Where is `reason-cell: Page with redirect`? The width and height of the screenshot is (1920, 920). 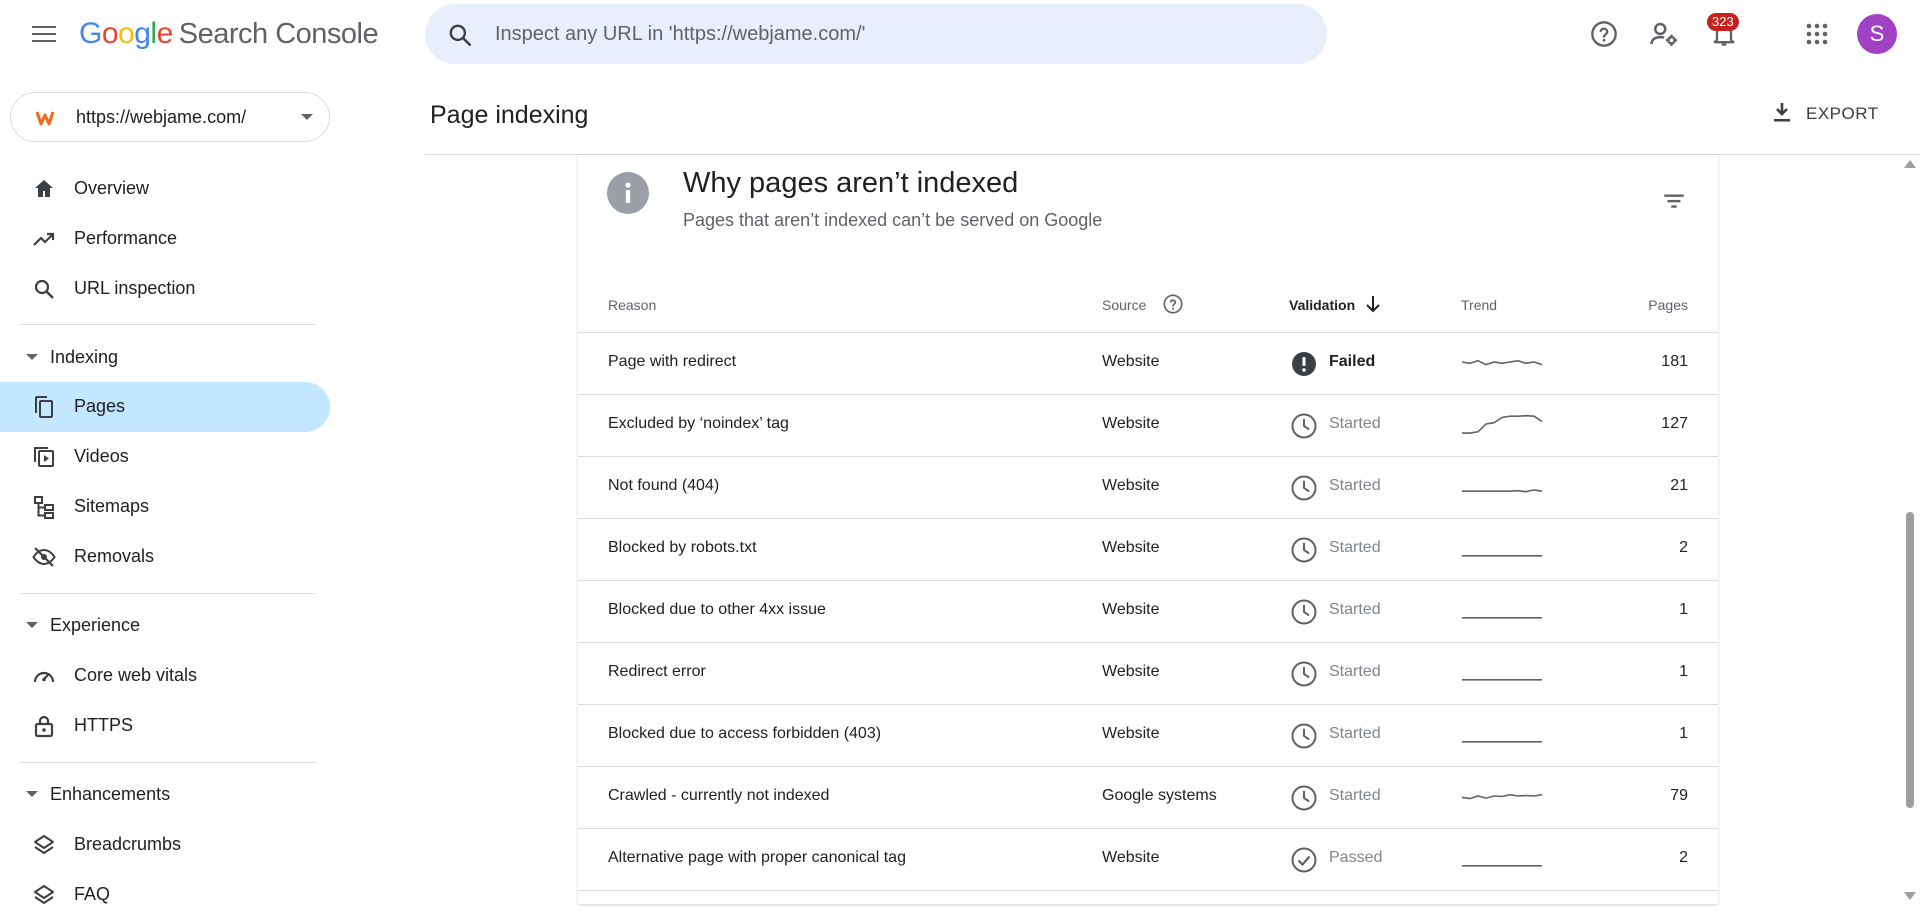 reason-cell: Page with redirect is located at coordinates (672, 361).